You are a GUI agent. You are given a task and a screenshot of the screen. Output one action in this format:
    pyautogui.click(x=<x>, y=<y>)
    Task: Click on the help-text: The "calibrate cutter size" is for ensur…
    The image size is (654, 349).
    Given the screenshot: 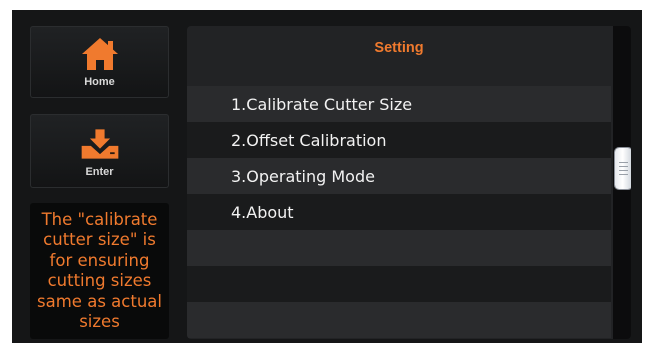 What is the action you would take?
    pyautogui.click(x=99, y=271)
    